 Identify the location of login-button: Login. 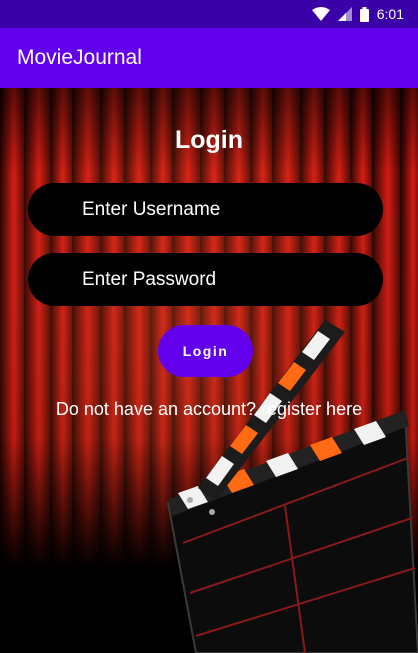
(205, 351).